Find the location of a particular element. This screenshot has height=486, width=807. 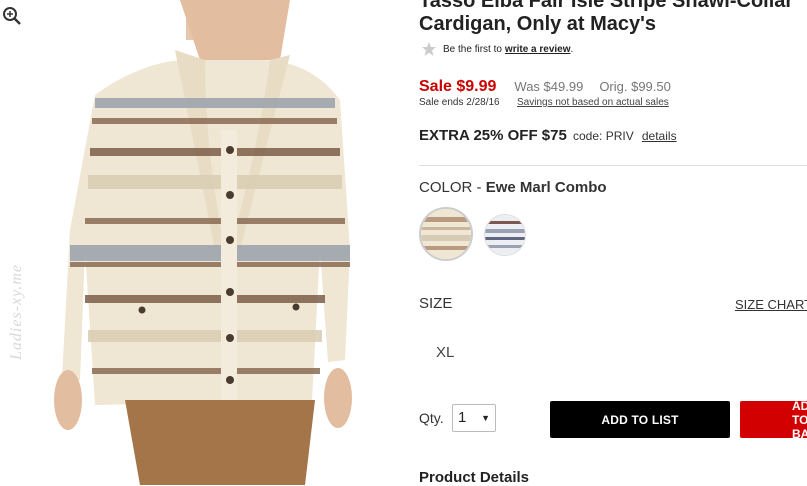

qty-select: 1 ▼ is located at coordinates (474, 418).